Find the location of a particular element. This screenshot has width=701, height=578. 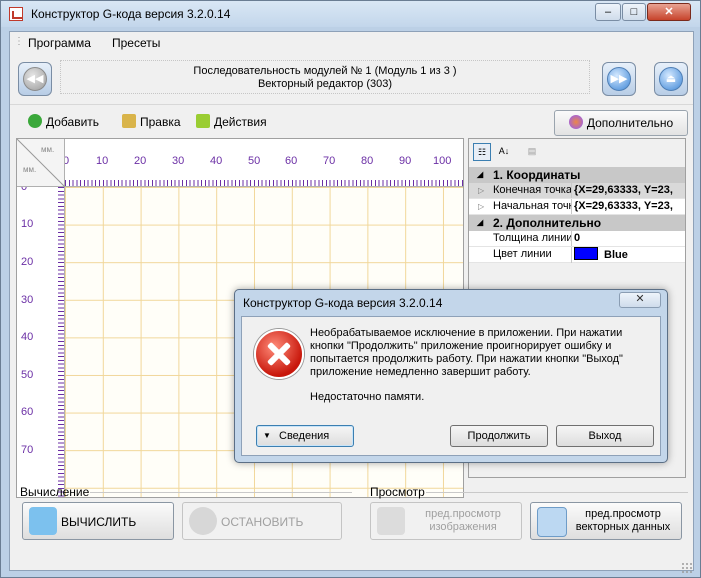

ruler-x-label: 70 is located at coordinates (329, 161).